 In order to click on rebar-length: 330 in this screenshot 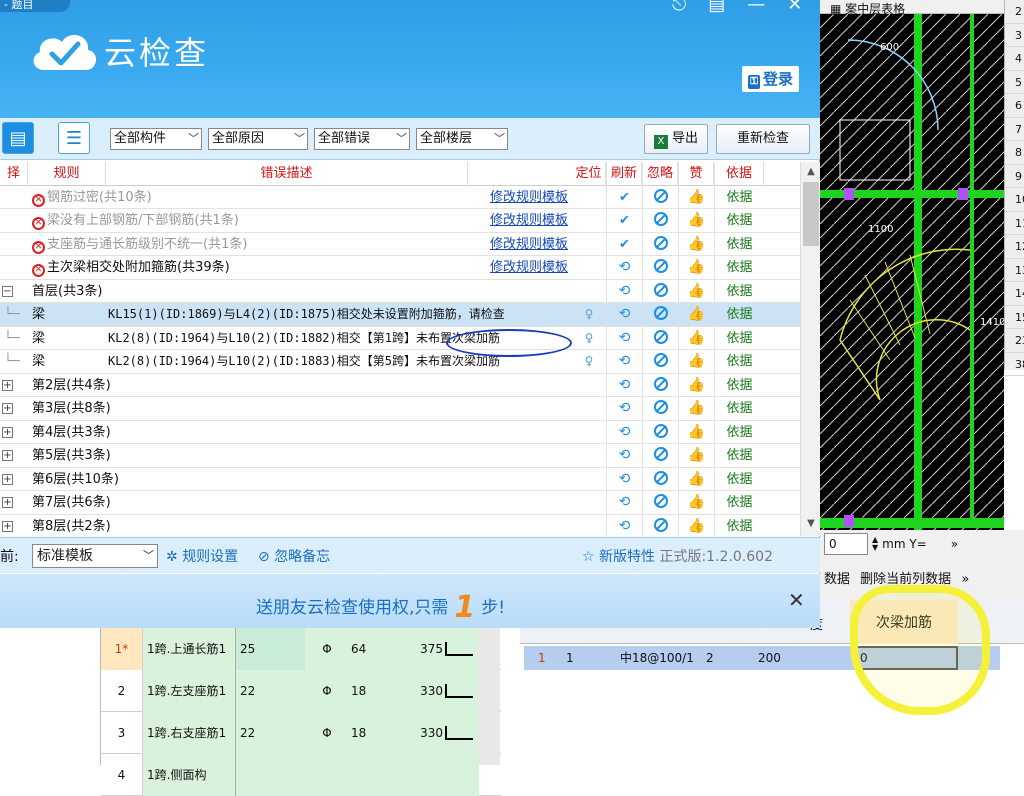, I will do `click(439, 733)`.